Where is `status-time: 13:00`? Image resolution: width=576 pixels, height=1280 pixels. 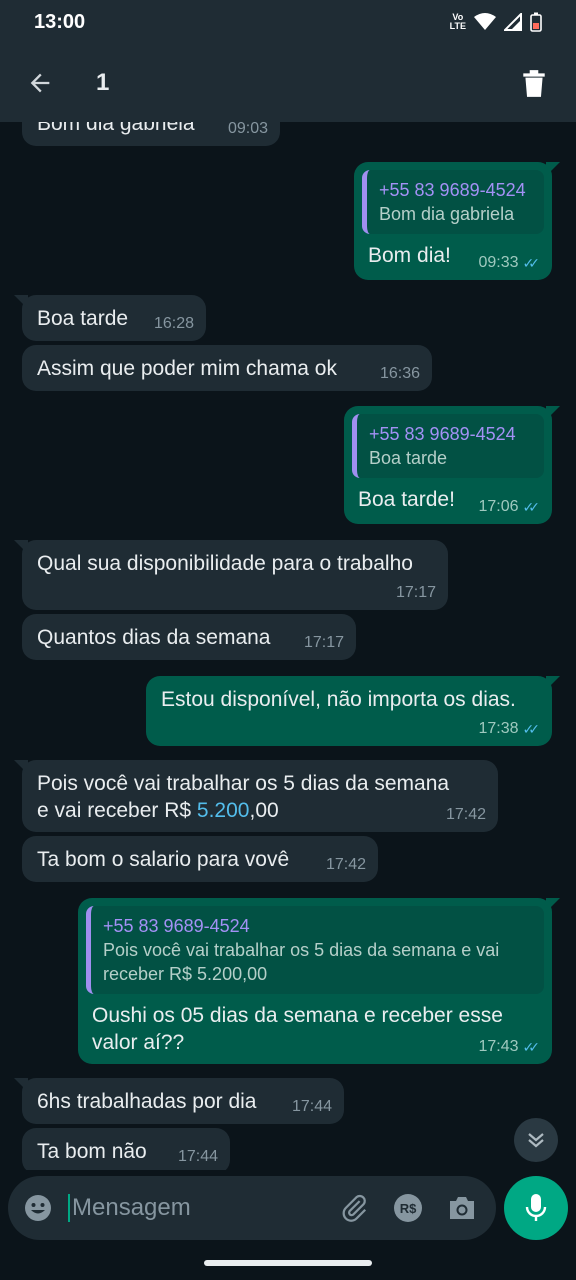 status-time: 13:00 is located at coordinates (60, 21).